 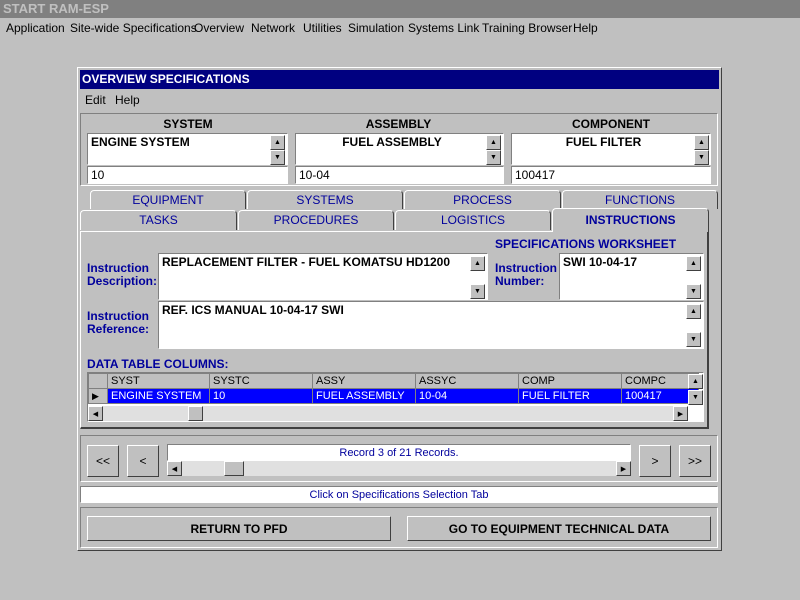 What do you see at coordinates (431, 325) in the screenshot?
I see `instruction-reference-field: REF. ICS MANUAL 10-04-17 SWI` at bounding box center [431, 325].